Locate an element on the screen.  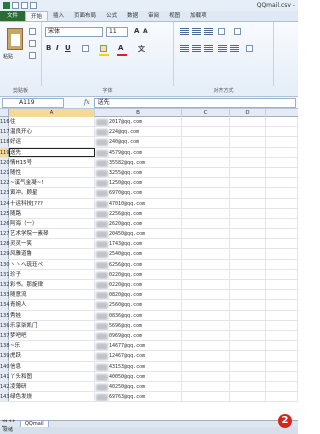
cell-email: 12467@qq.com is located at coordinates (138, 356).